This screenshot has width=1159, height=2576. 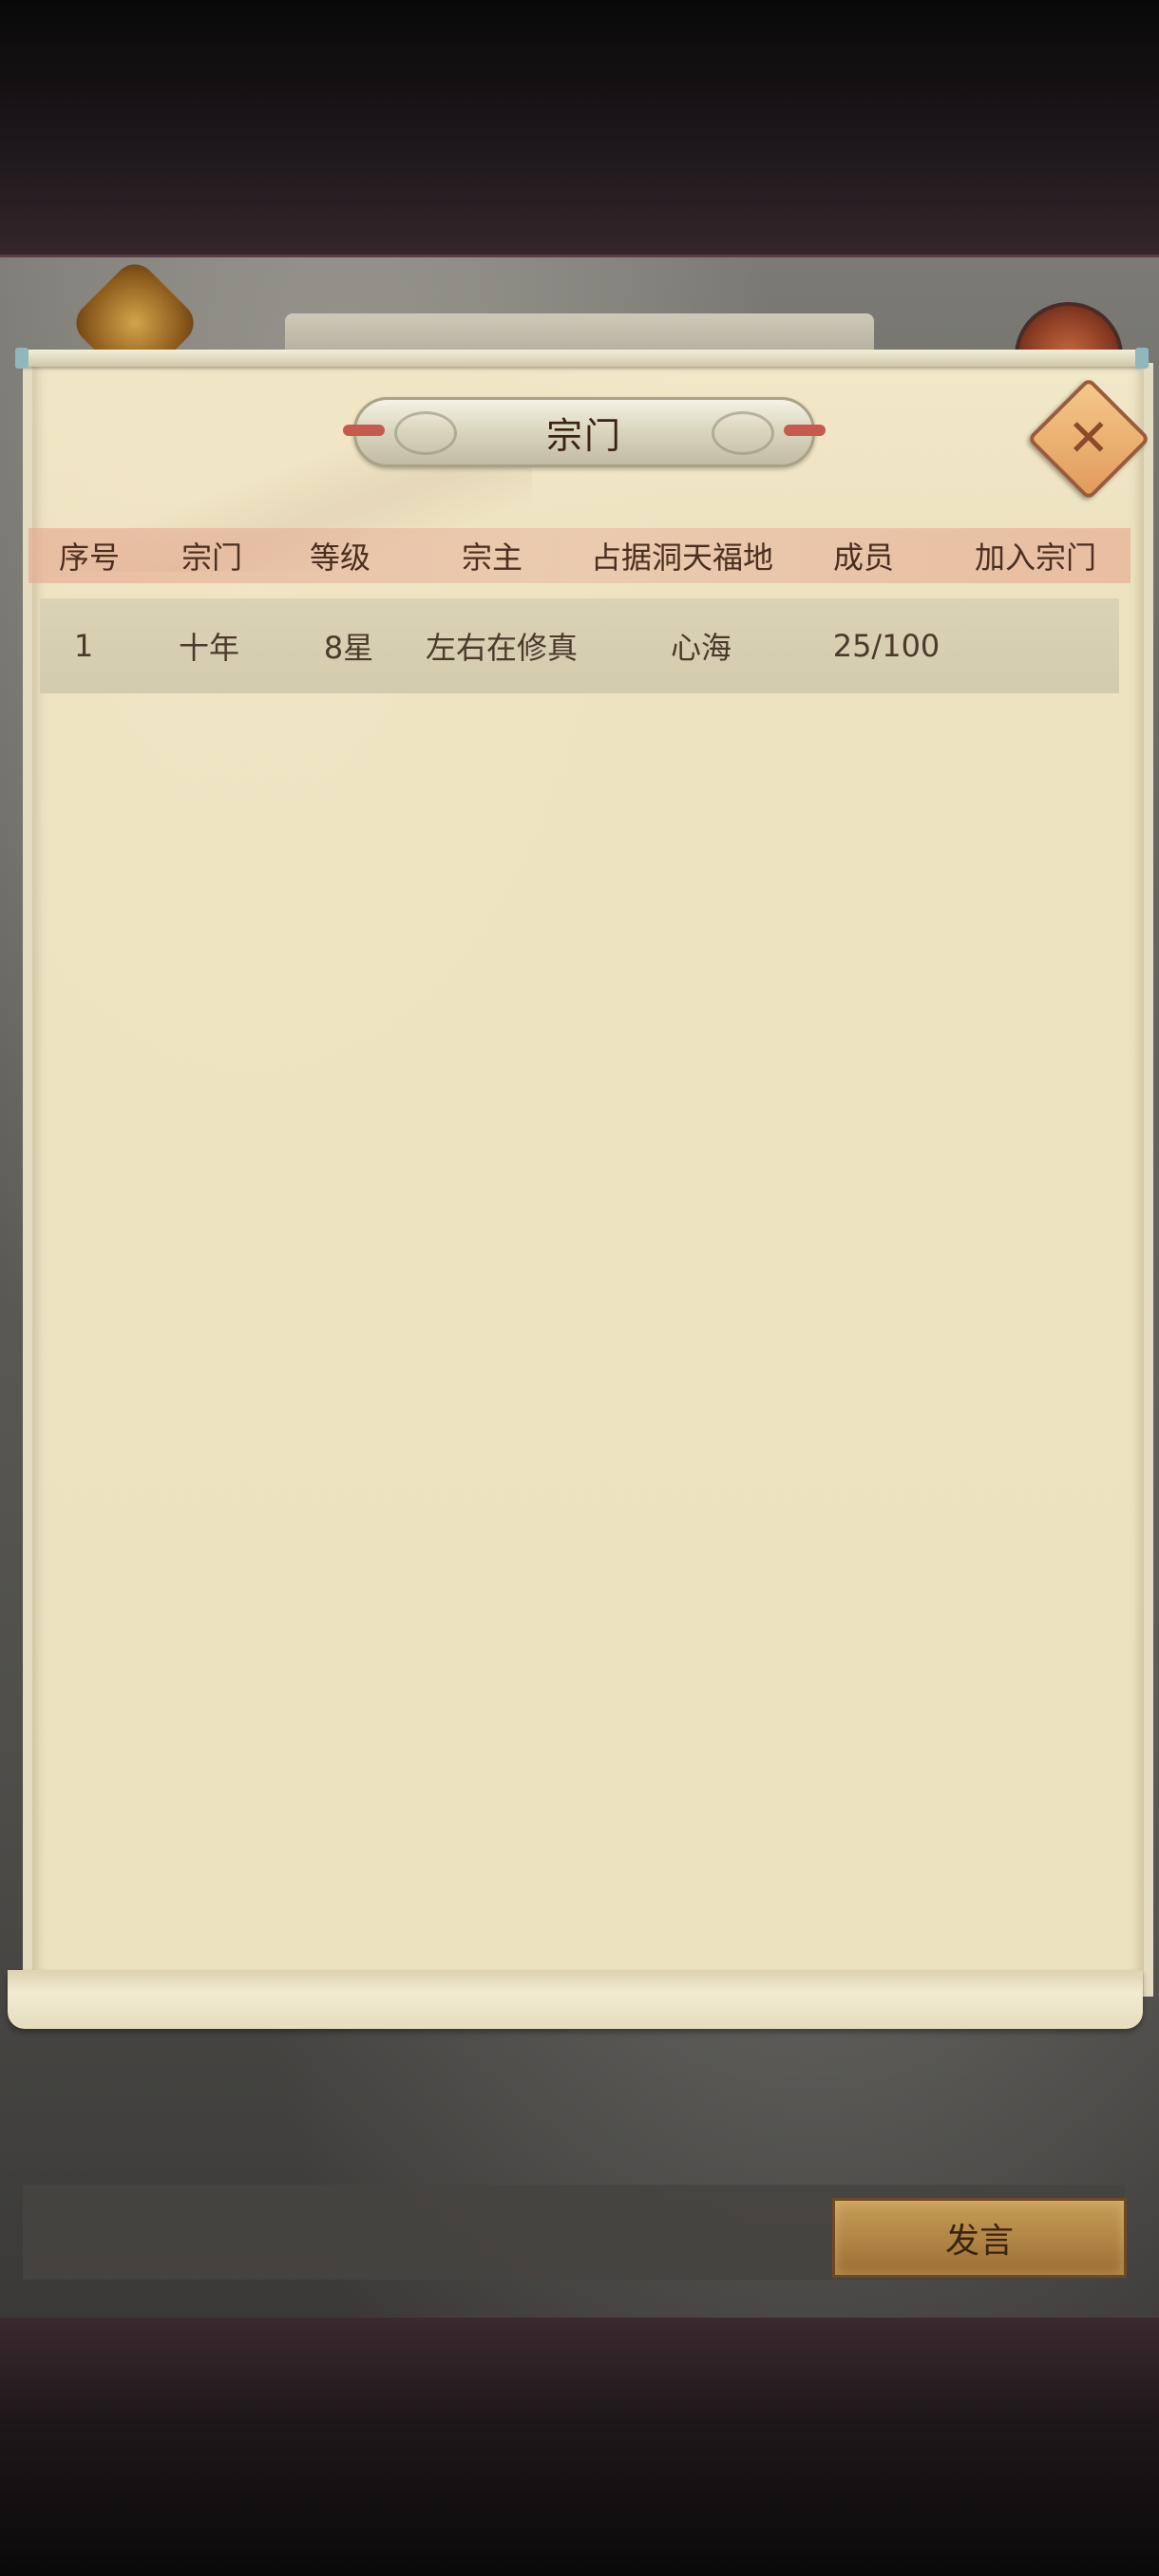 What do you see at coordinates (583, 435) in the screenshot?
I see `dialog-title: 宗门` at bounding box center [583, 435].